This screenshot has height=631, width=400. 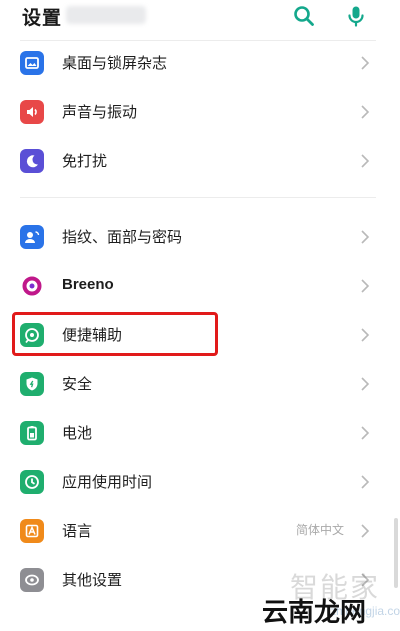 What do you see at coordinates (194, 432) in the screenshot?
I see `settings-item-battery: 电池` at bounding box center [194, 432].